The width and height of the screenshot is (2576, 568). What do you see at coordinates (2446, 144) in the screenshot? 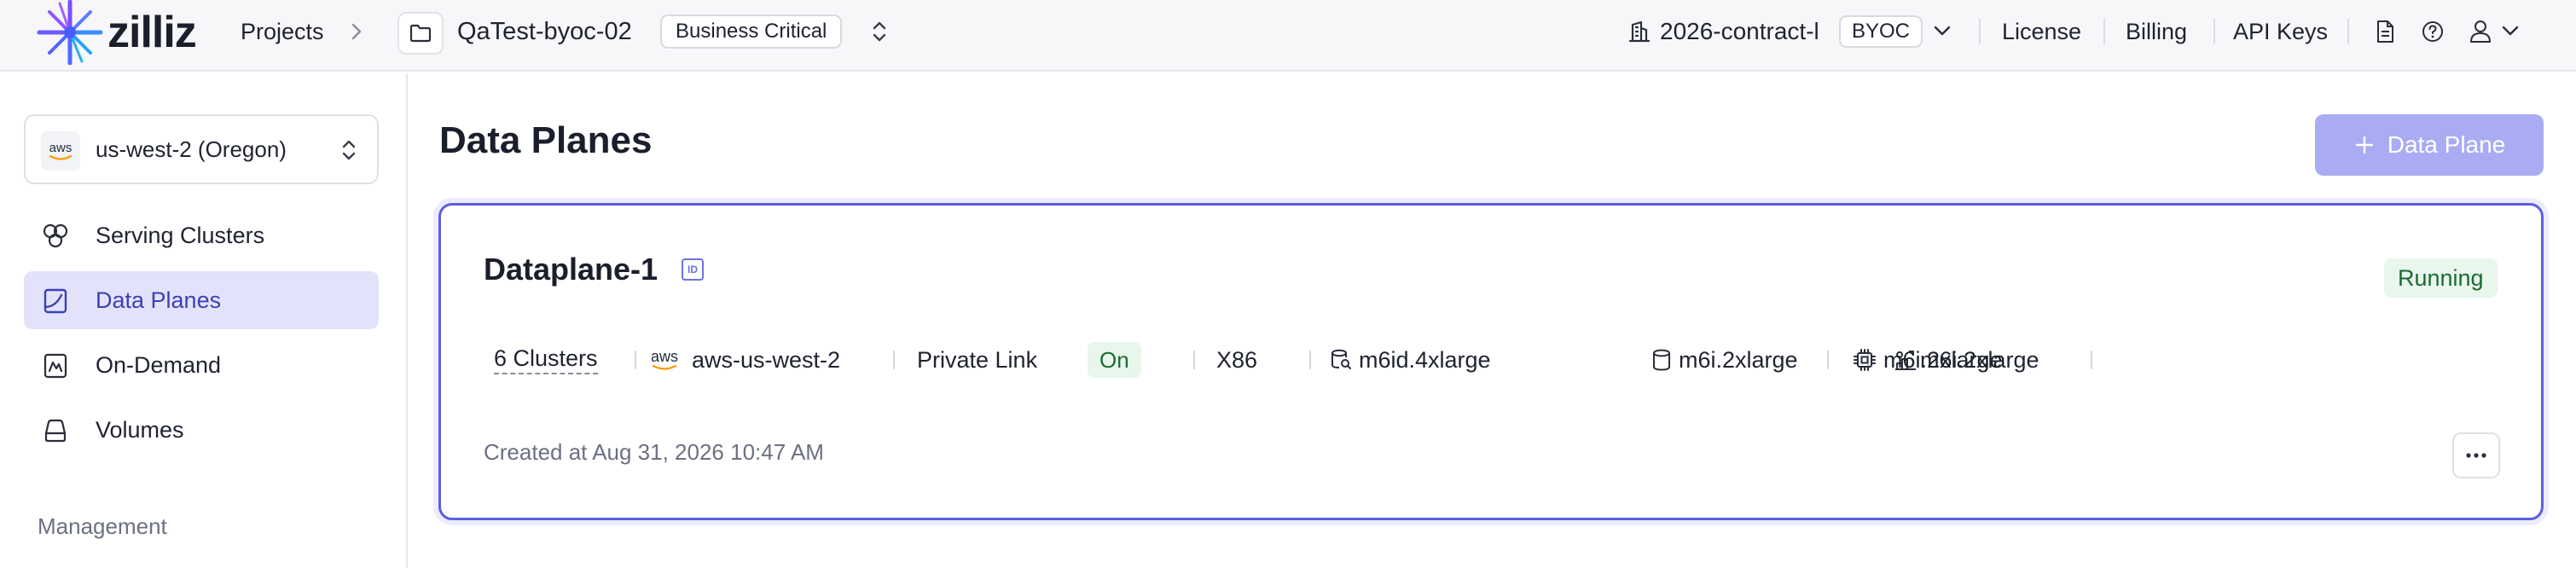
I see `add-data-plane-label: Data Plane` at bounding box center [2446, 144].